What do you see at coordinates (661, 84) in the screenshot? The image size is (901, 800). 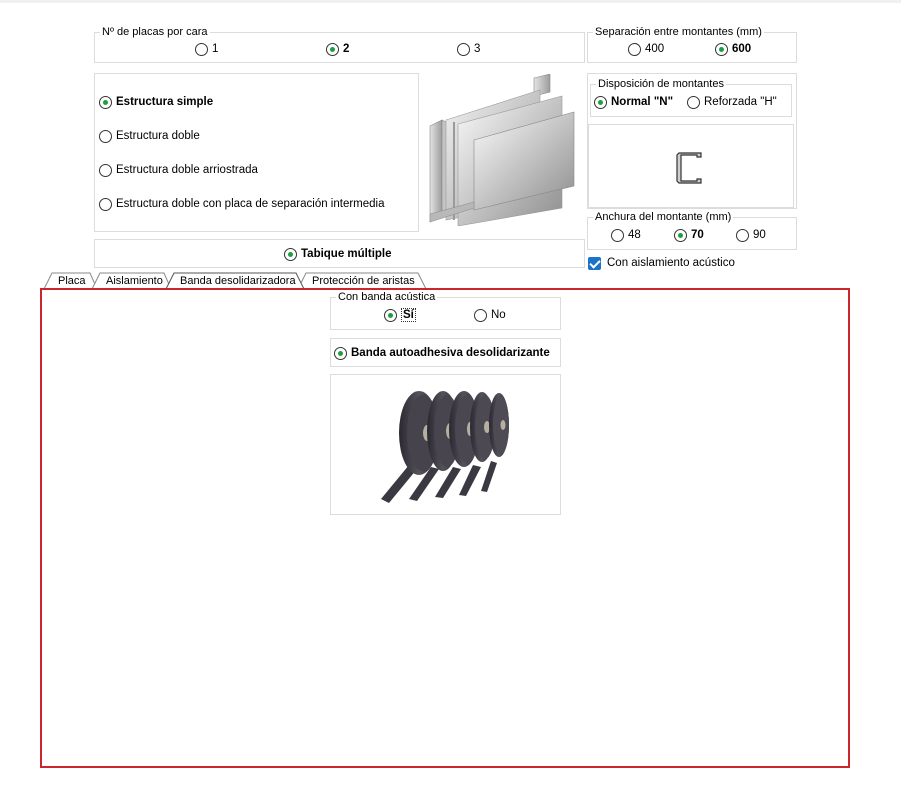 I see `disposicion-legend: Disposición de montantes` at bounding box center [661, 84].